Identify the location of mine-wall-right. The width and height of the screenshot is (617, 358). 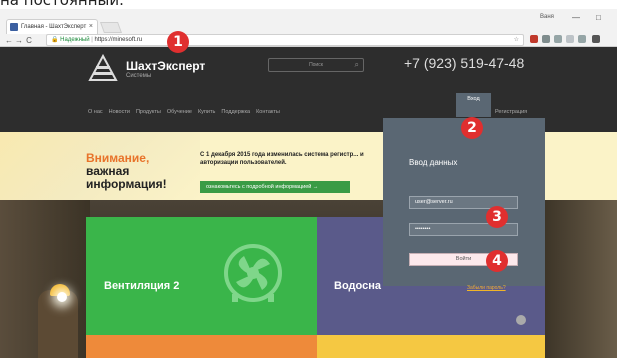
(581, 279).